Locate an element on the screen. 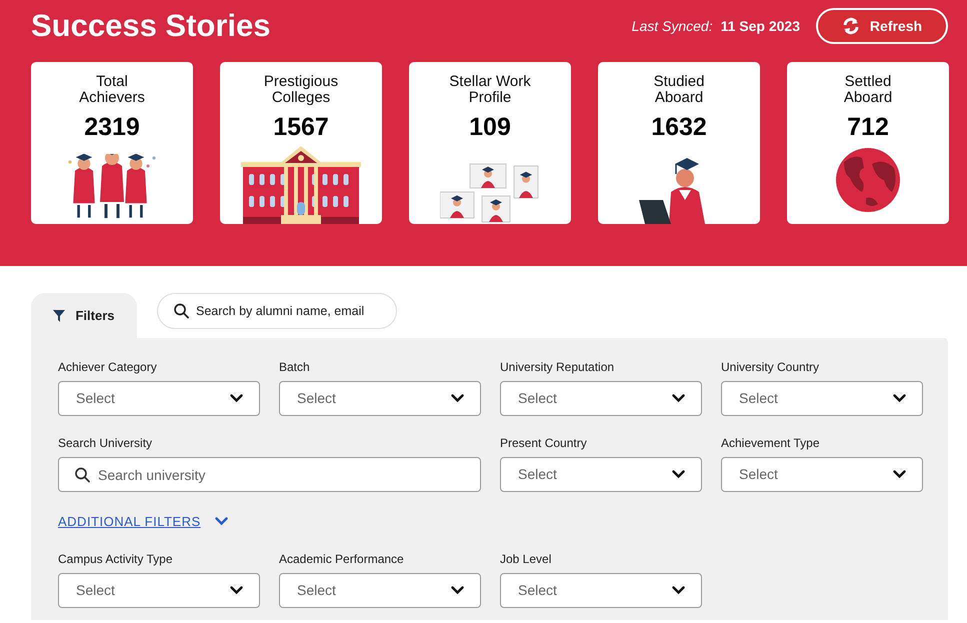  filters-tab: Filters is located at coordinates (84, 315).